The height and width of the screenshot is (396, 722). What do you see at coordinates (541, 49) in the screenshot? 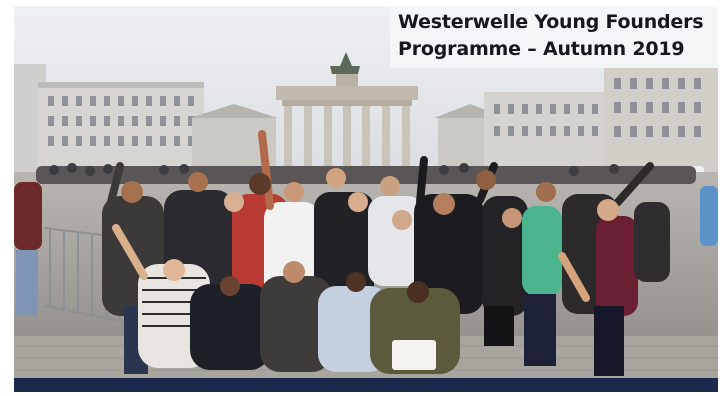
I see `banner-title-line-2: Programme – Autumn 2019` at bounding box center [541, 49].